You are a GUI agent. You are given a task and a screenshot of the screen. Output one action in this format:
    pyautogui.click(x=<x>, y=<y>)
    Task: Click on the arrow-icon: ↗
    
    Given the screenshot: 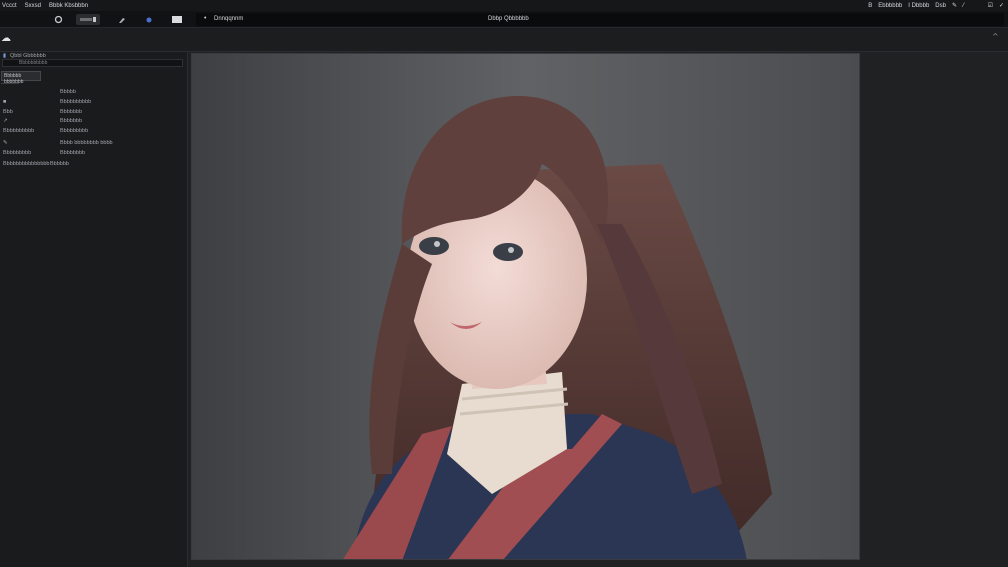 What is the action you would take?
    pyautogui.click(x=5, y=121)
    